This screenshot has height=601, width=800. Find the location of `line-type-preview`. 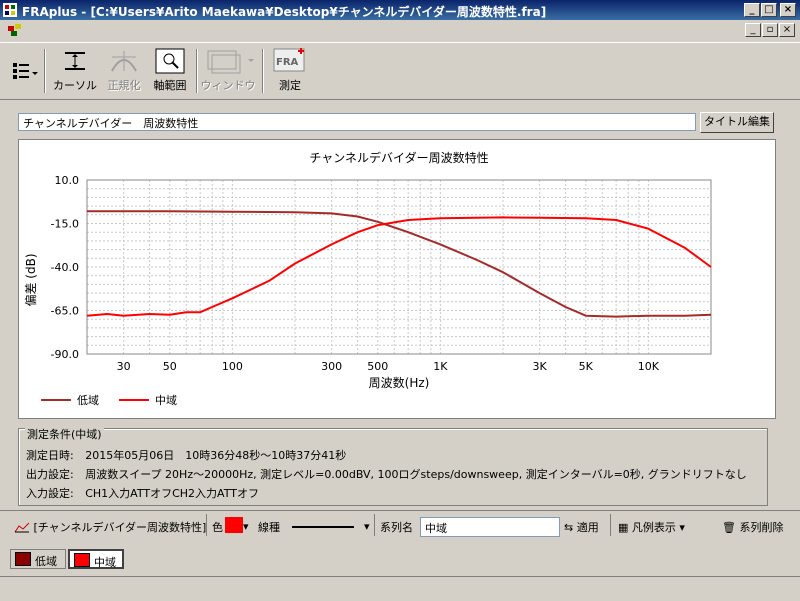

line-type-preview is located at coordinates (323, 527).